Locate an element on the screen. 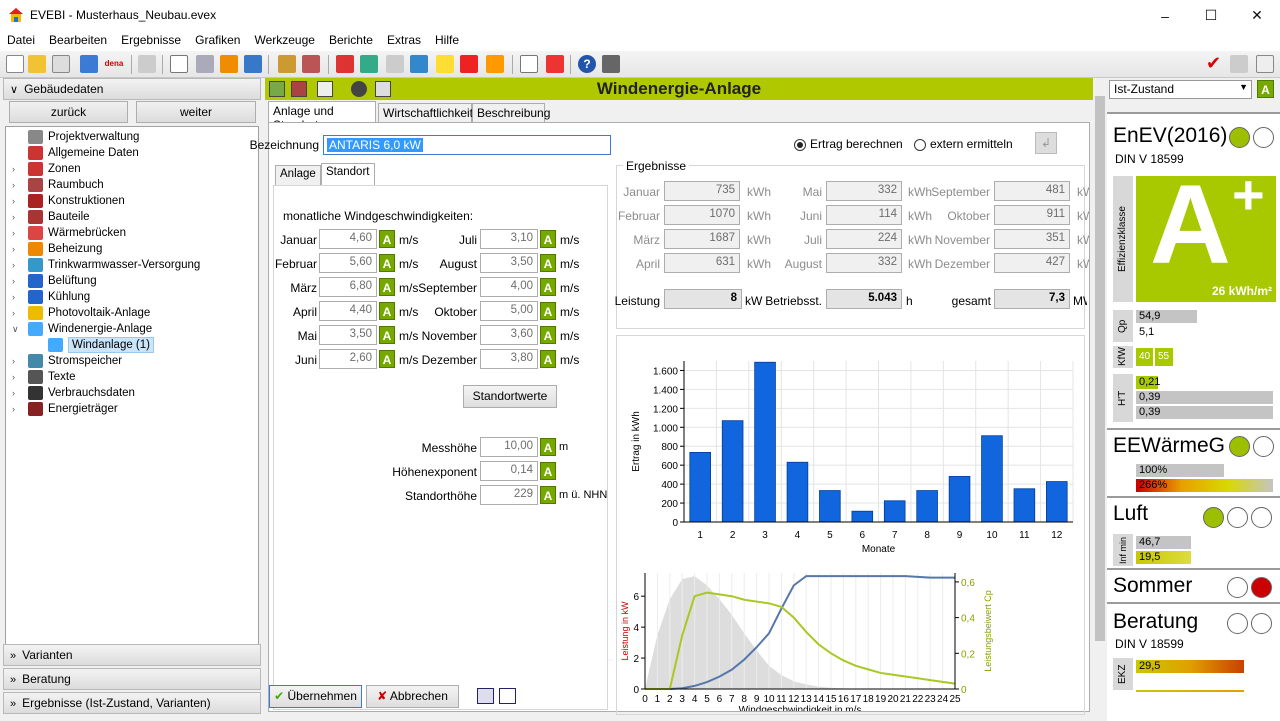 The image size is (1280, 721). tree-node: Windanlage (1) is located at coordinates (151, 345).